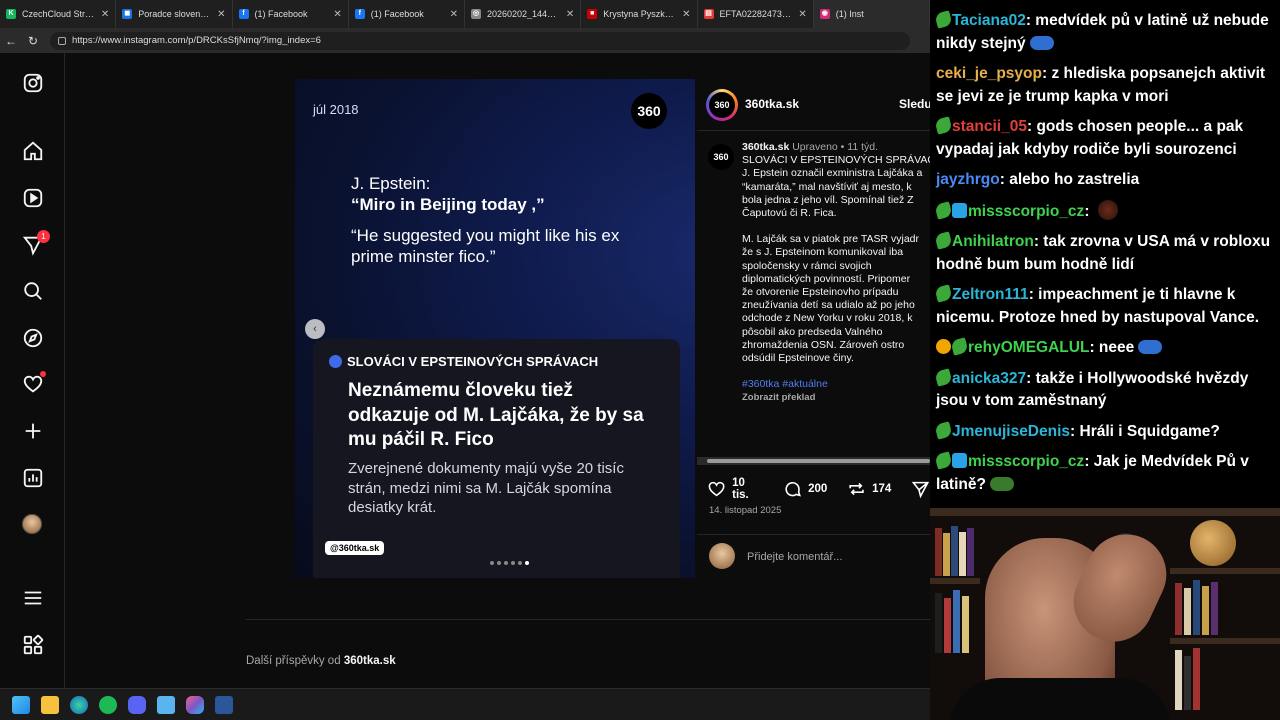 The width and height of the screenshot is (1280, 720). What do you see at coordinates (166, 704) in the screenshot?
I see `notepad-icon` at bounding box center [166, 704].